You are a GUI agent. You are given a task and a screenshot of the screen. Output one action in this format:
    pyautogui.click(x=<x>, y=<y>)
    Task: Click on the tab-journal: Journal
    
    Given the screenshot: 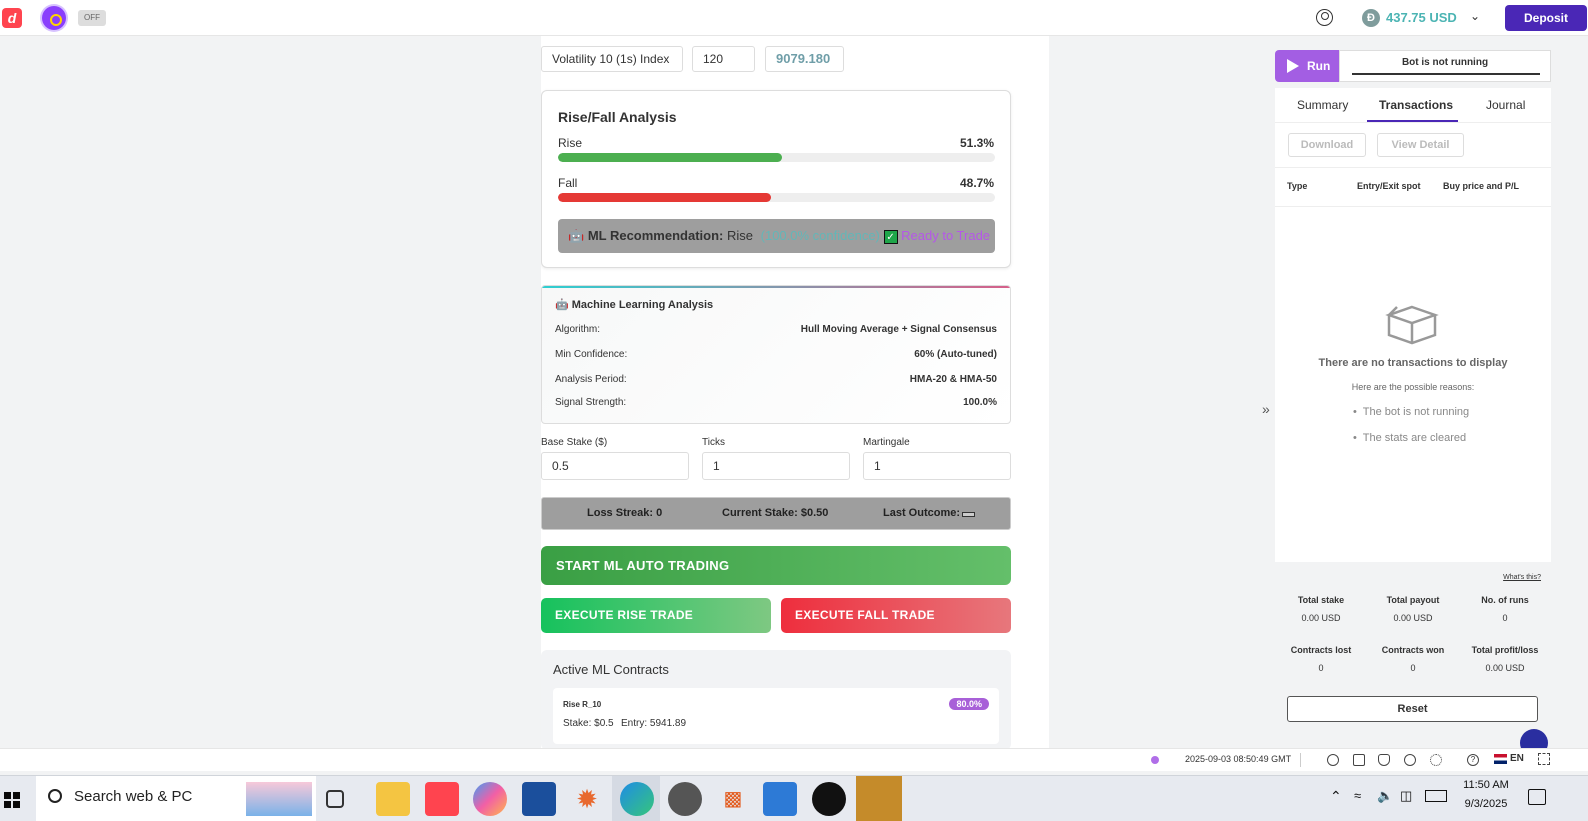 What is the action you would take?
    pyautogui.click(x=1505, y=105)
    